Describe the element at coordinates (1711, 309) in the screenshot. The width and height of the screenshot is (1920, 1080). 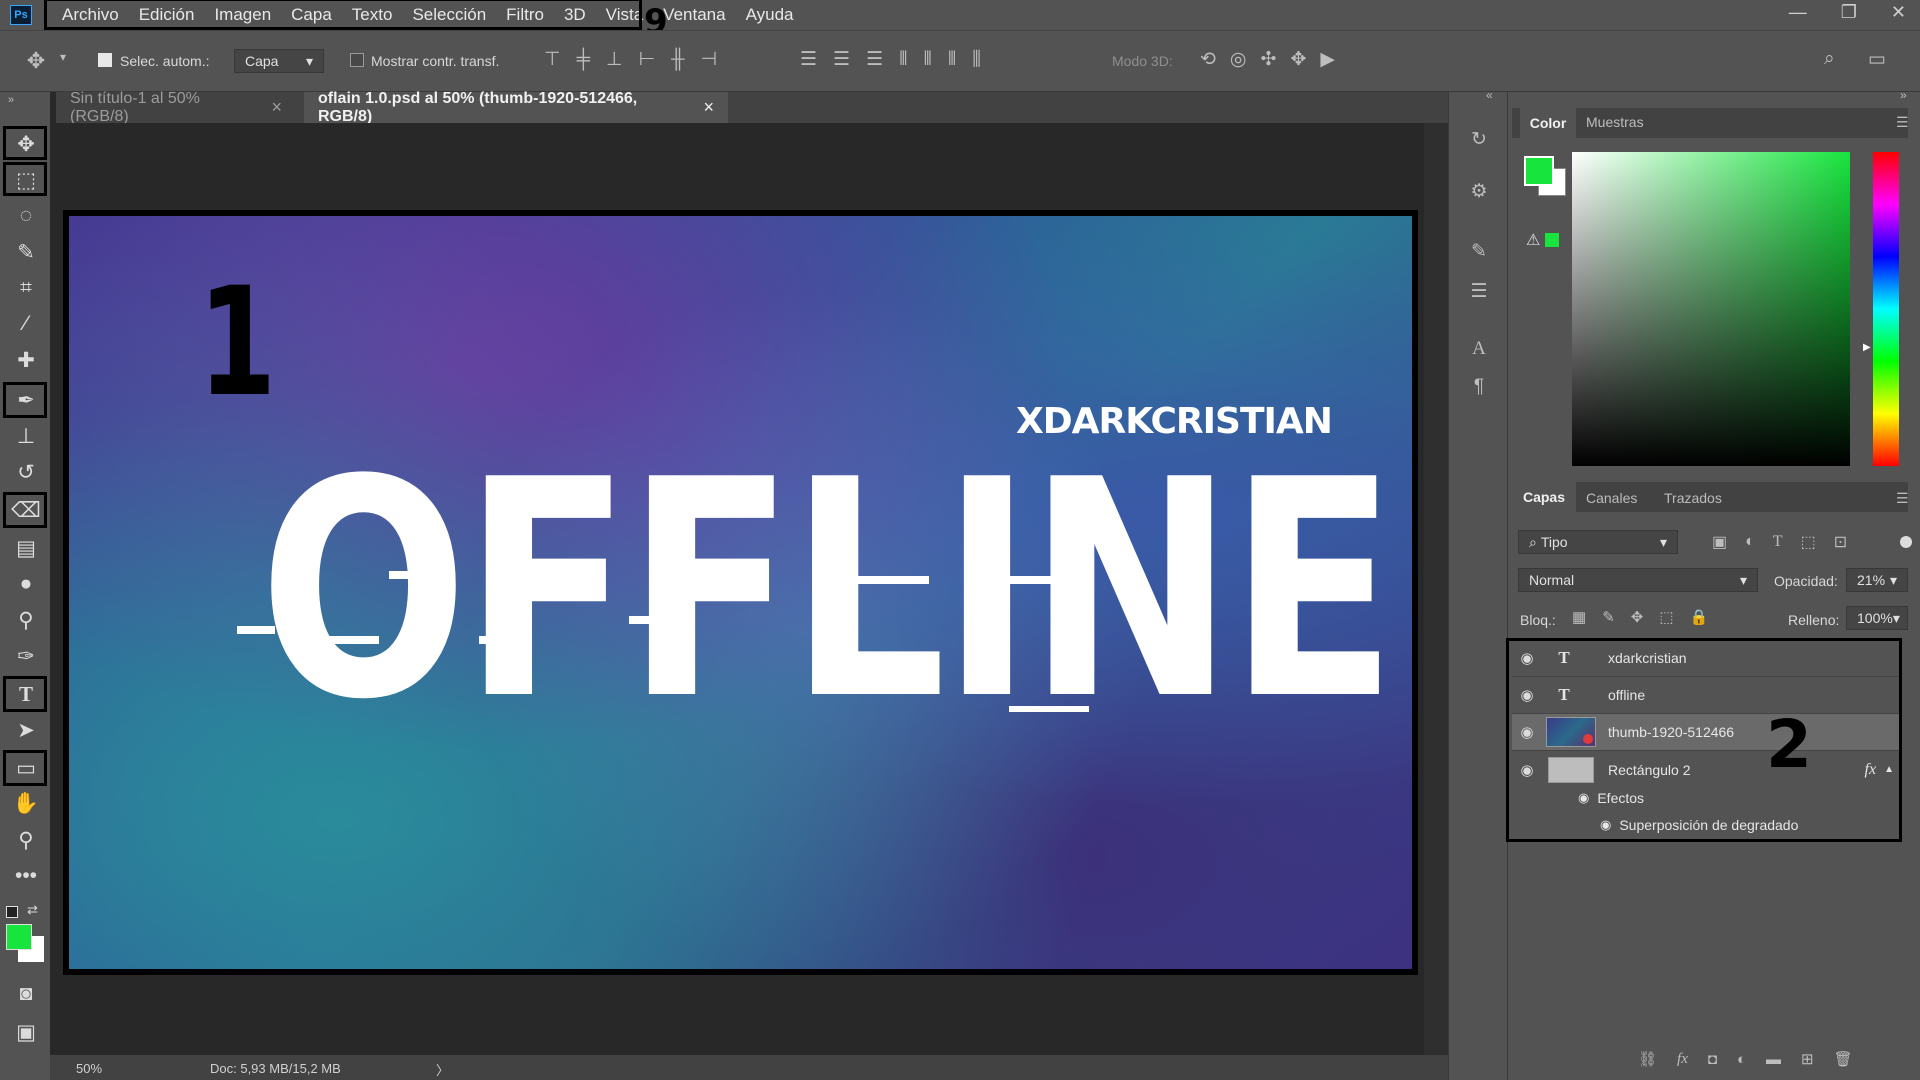
I see `color-picker-field` at that location.